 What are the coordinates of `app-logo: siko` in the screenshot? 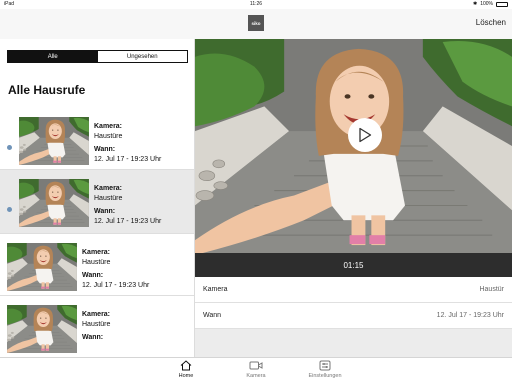 It's located at (256, 23).